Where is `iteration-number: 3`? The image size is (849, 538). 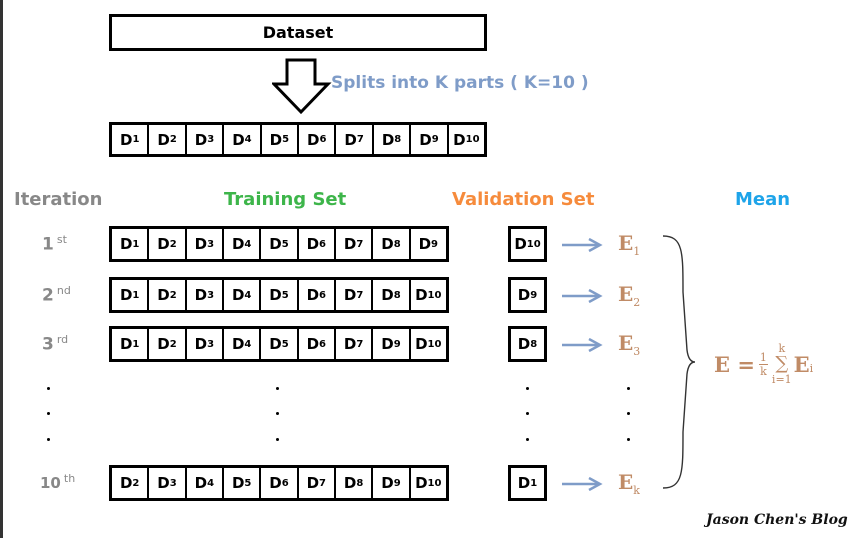
iteration-number: 3 is located at coordinates (48, 344).